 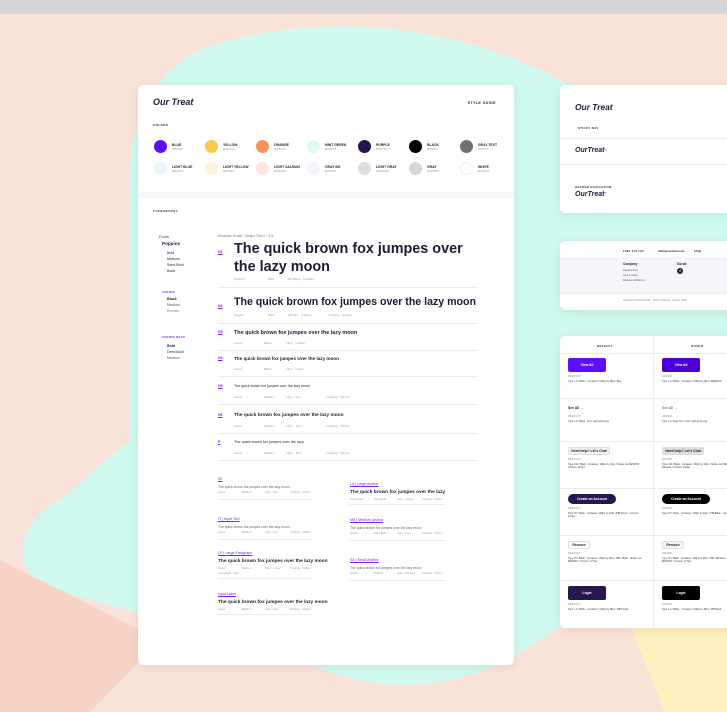 What do you see at coordinates (173, 102) in the screenshot?
I see `brand-logo: Our Treat` at bounding box center [173, 102].